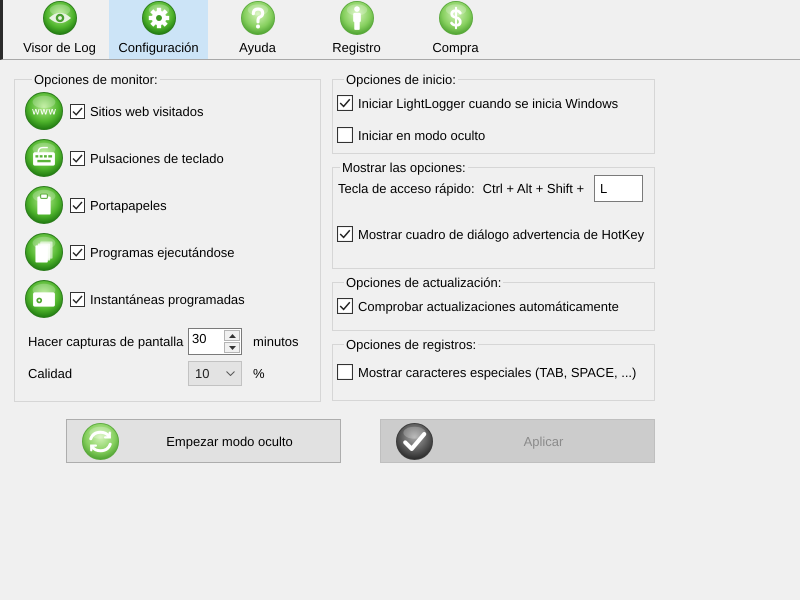 The height and width of the screenshot is (600, 800). Describe the element at coordinates (44, 158) in the screenshot. I see `keyboard-icon` at that location.